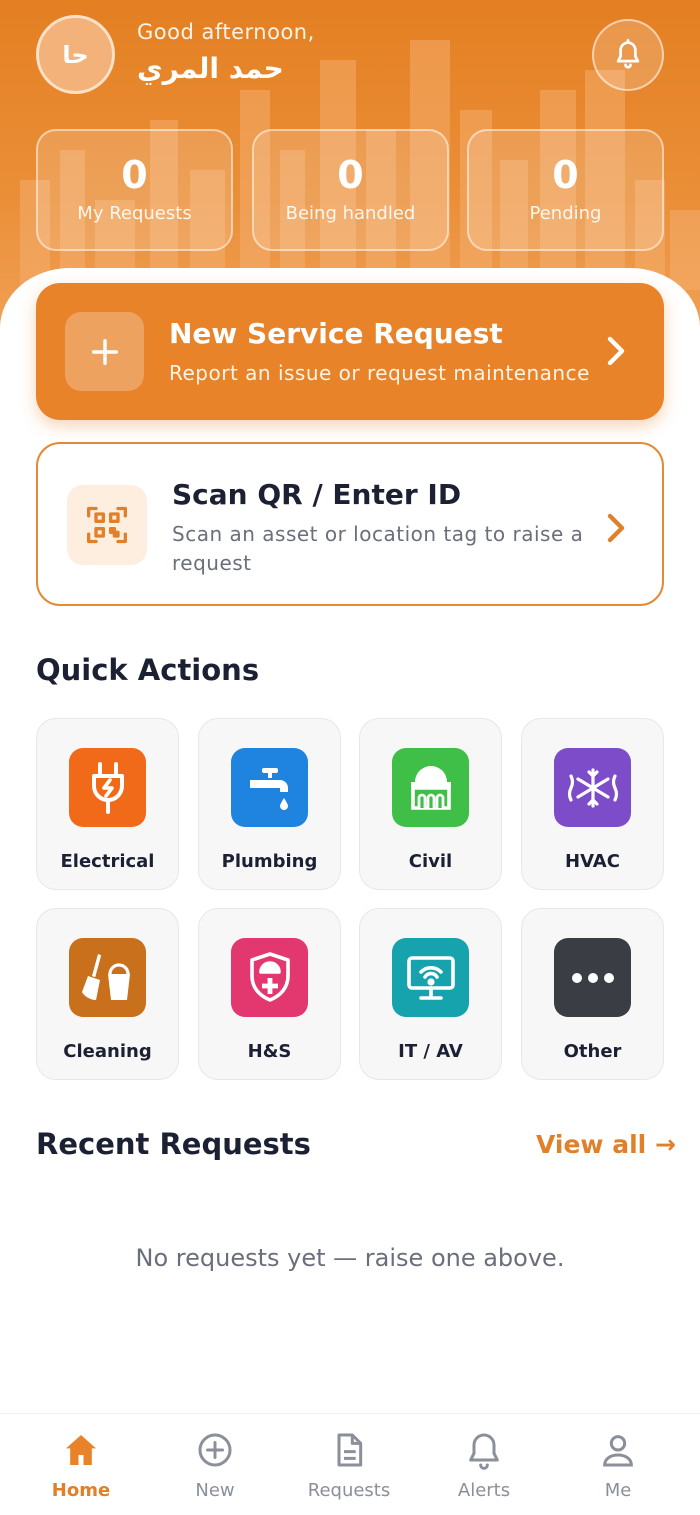 The height and width of the screenshot is (1515, 700). Describe the element at coordinates (107, 977) in the screenshot. I see `broom-bucket-icon` at that location.